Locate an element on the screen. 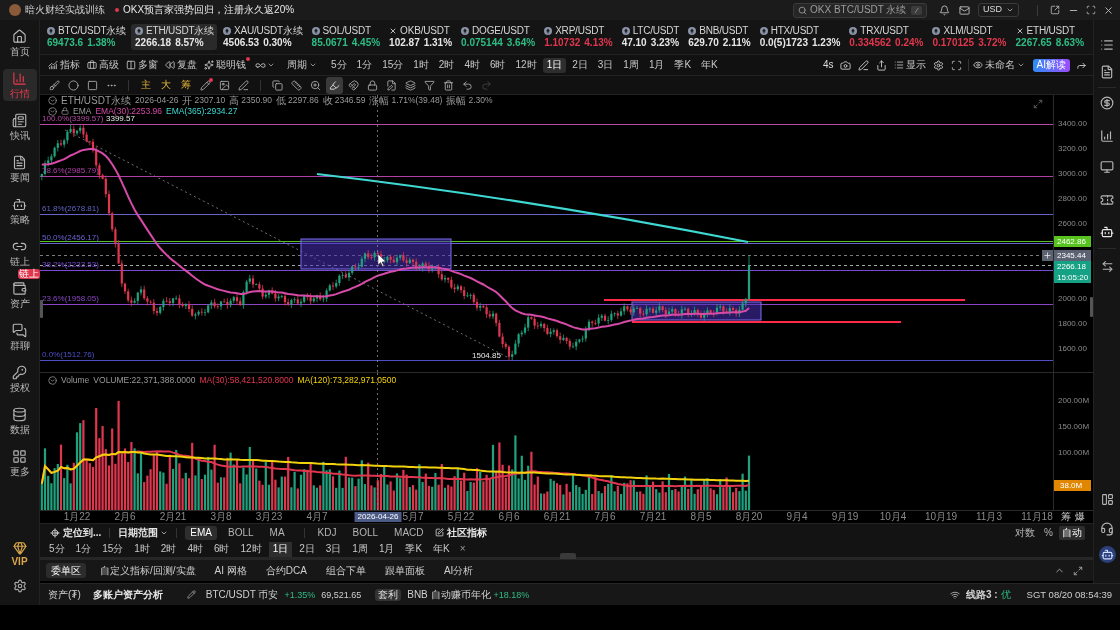  dollar-icon is located at coordinates (1107, 103).